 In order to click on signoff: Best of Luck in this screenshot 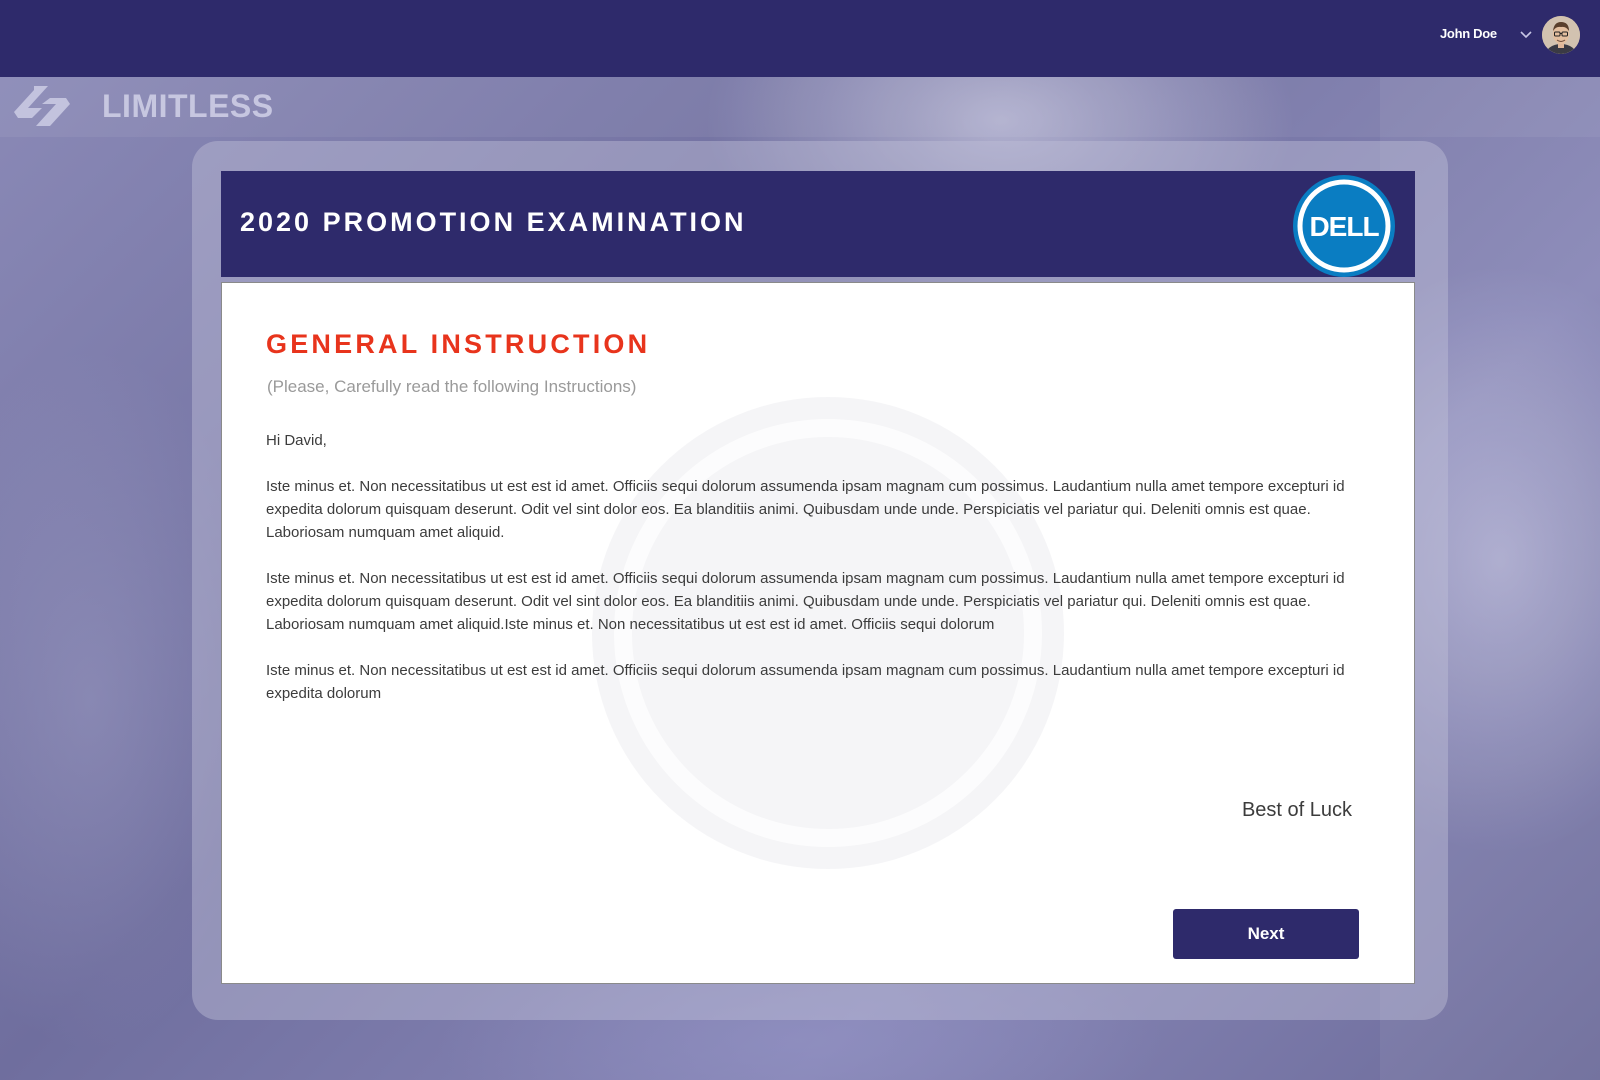, I will do `click(1297, 810)`.